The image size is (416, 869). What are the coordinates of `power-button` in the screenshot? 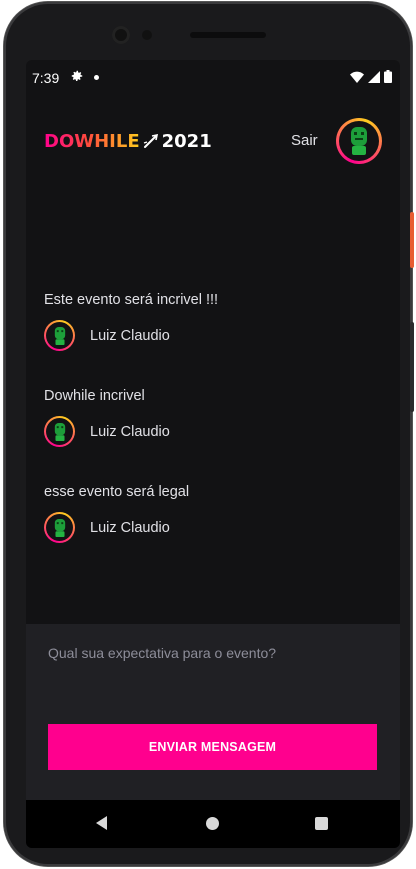 It's located at (412, 240).